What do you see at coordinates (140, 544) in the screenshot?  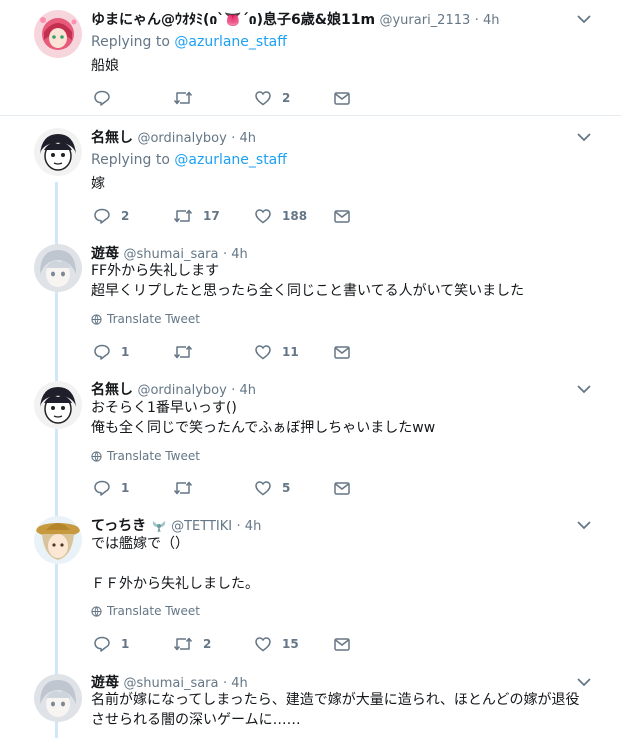 I see `tweet-text-line: では艦嫁で（）` at bounding box center [140, 544].